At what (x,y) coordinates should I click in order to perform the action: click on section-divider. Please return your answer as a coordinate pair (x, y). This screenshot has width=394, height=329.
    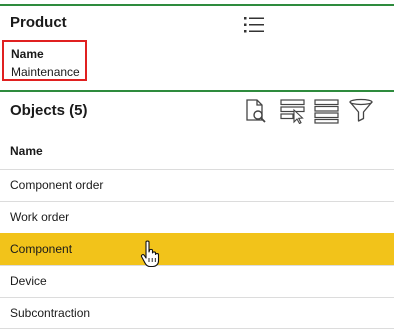
    Looking at the image, I should click on (197, 91).